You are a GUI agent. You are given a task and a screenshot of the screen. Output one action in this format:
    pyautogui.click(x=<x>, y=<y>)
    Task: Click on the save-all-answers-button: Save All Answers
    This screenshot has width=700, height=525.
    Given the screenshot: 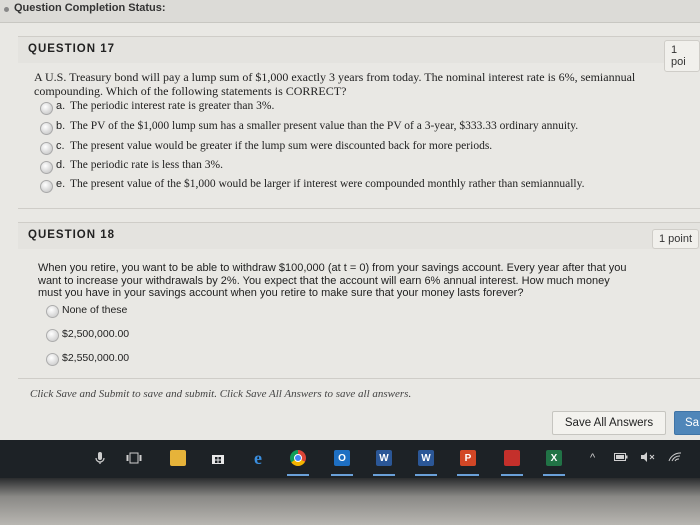 What is the action you would take?
    pyautogui.click(x=609, y=423)
    